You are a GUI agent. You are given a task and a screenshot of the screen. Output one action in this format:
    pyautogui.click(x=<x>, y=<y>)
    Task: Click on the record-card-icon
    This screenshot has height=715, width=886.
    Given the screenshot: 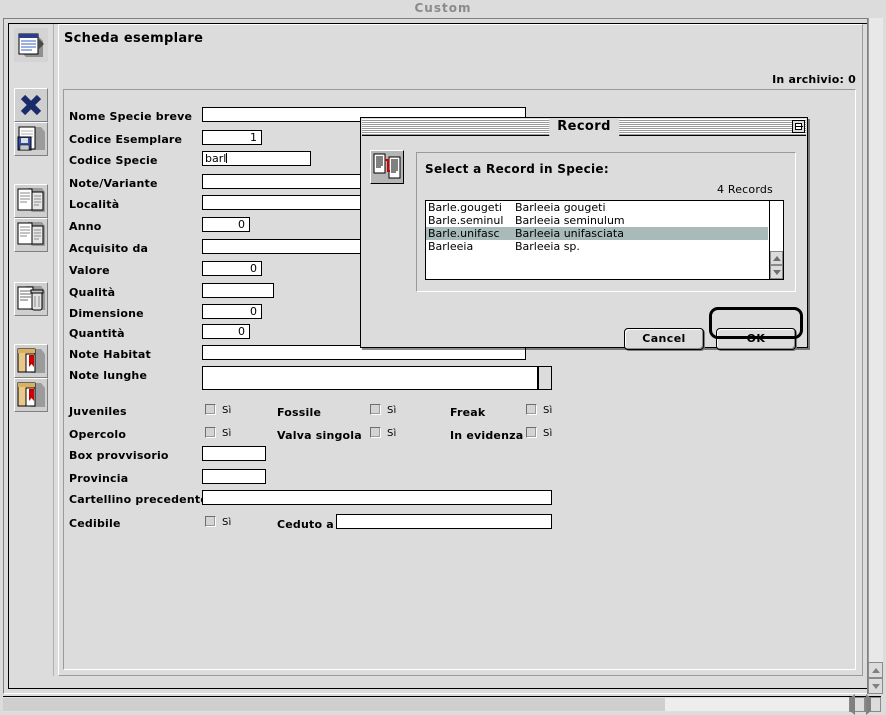 What is the action you would take?
    pyautogui.click(x=31, y=45)
    